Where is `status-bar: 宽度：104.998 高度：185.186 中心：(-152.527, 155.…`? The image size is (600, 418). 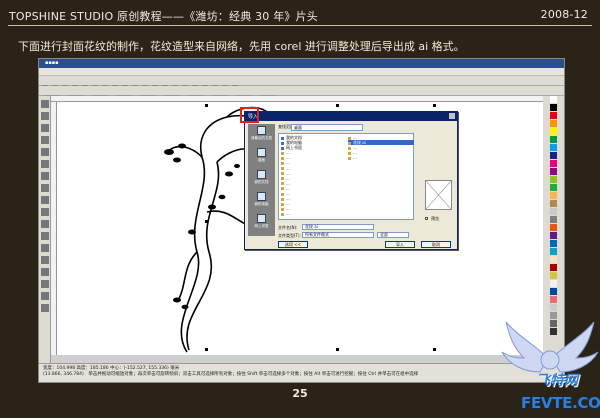
status-bar: 宽度：104.998 高度：185.186 中心：(-152.527, 155.… is located at coordinates (301, 372).